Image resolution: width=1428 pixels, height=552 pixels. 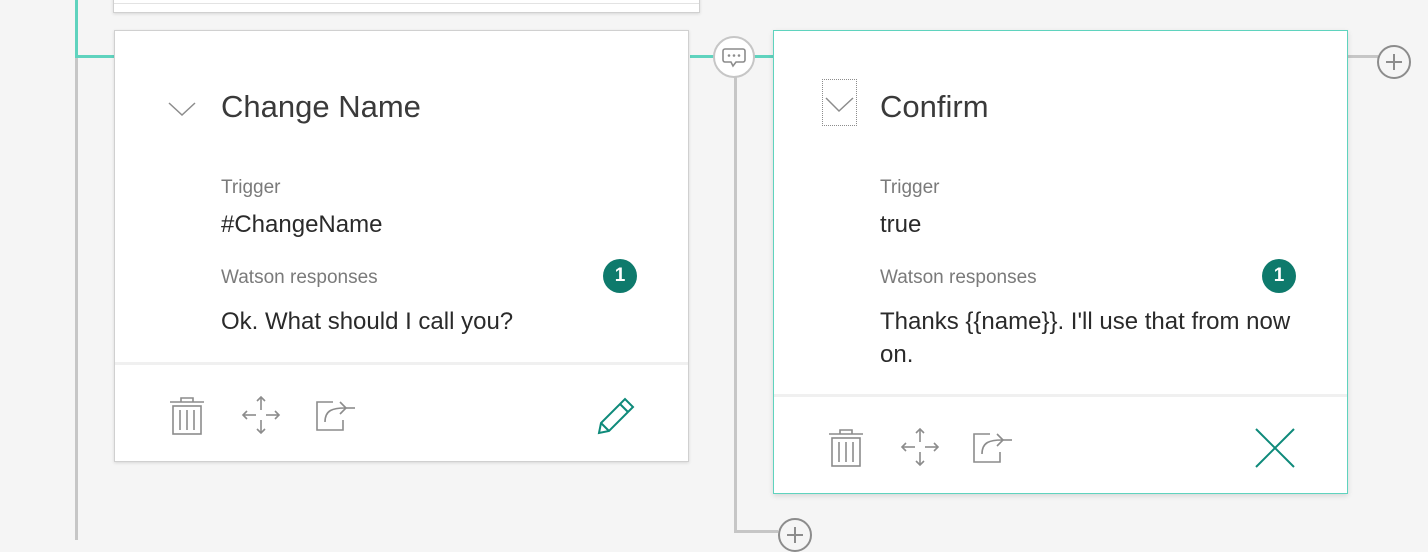 I want to click on add-connector, so click(x=1363, y=56).